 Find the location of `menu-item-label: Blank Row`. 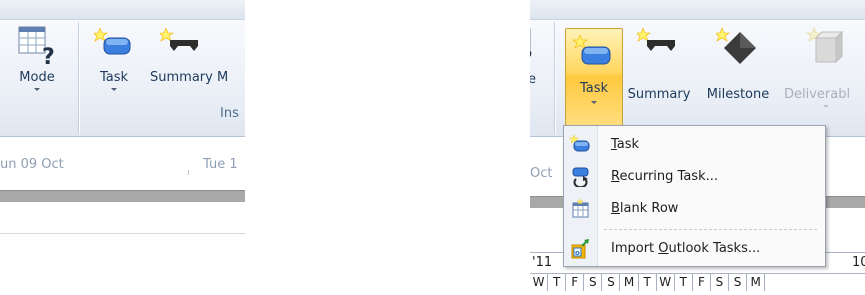

menu-item-label: Blank Row is located at coordinates (645, 208).